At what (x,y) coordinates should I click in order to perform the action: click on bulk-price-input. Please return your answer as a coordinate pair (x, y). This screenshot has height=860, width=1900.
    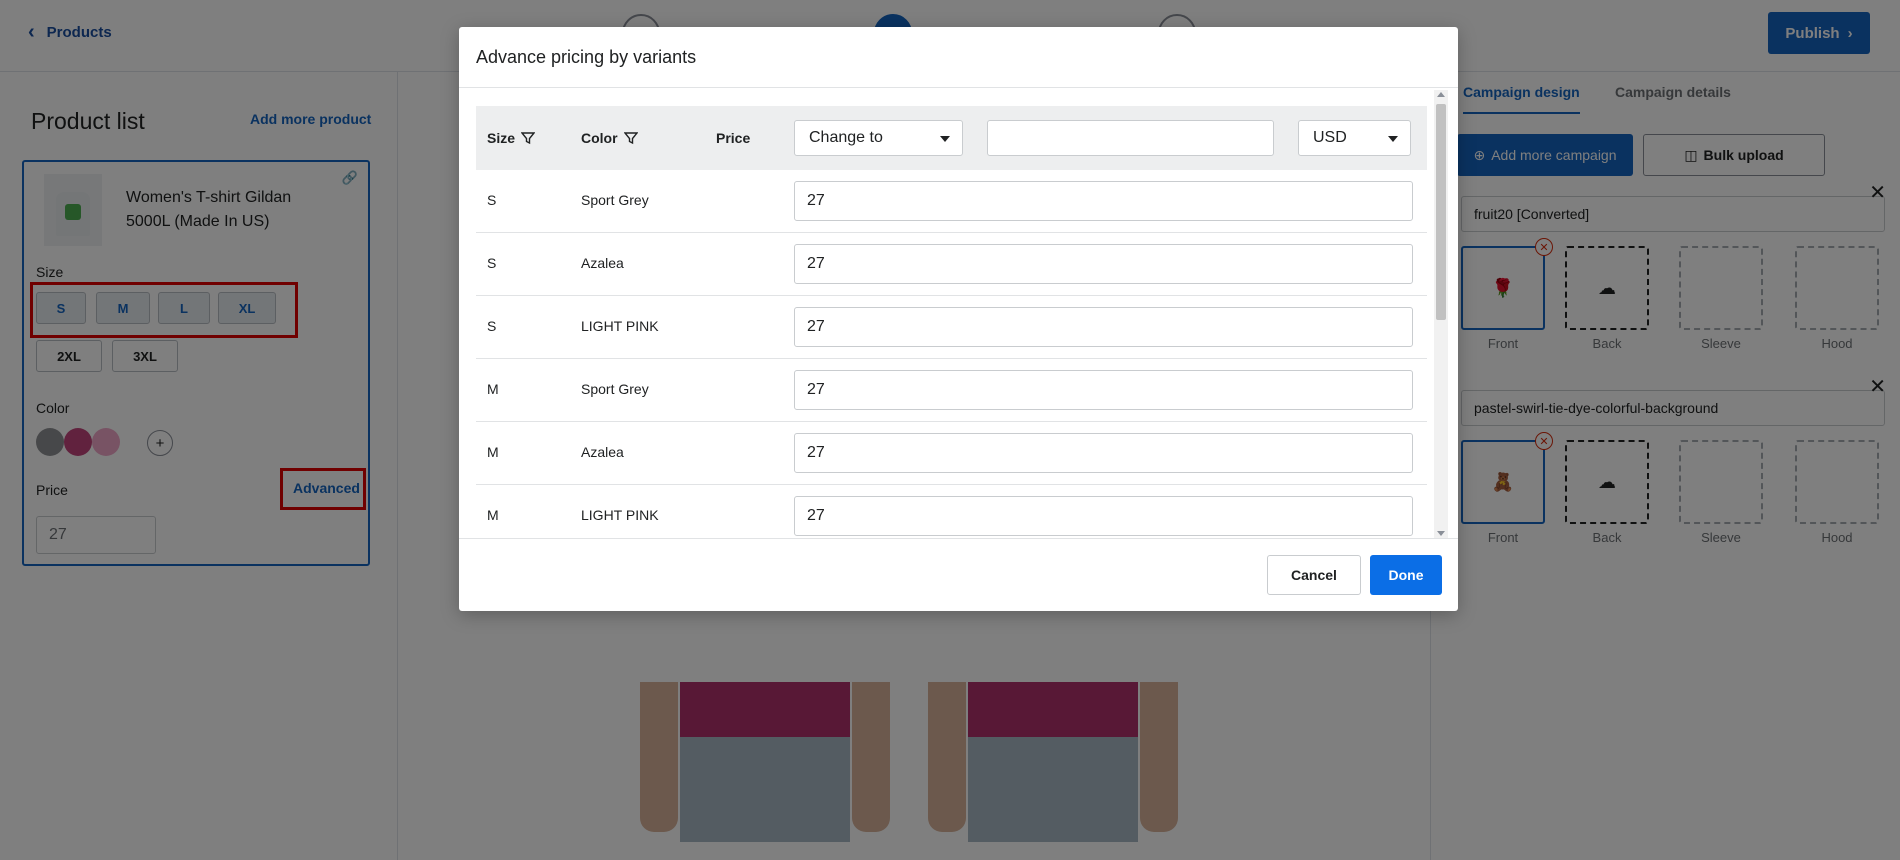
    Looking at the image, I should click on (1130, 138).